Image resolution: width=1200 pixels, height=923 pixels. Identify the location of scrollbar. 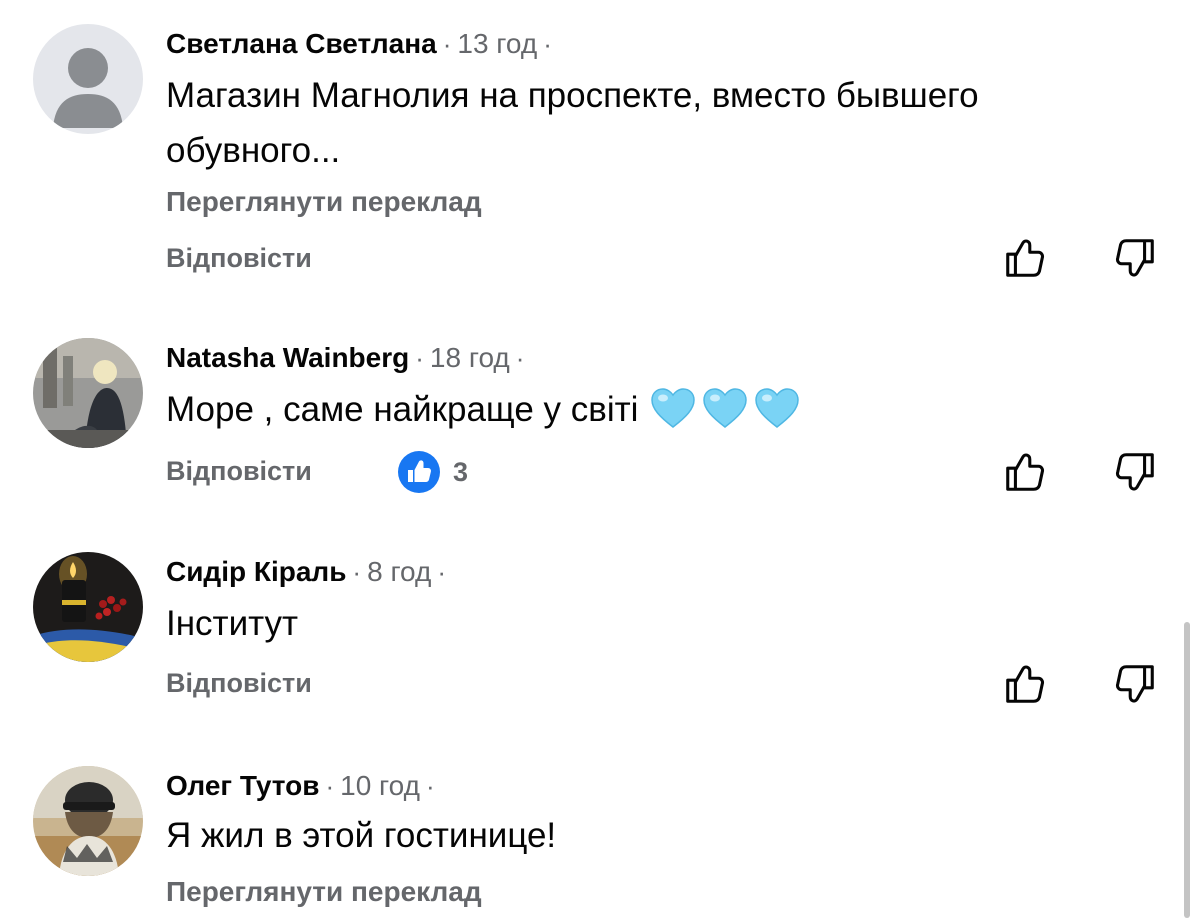
(1187, 770).